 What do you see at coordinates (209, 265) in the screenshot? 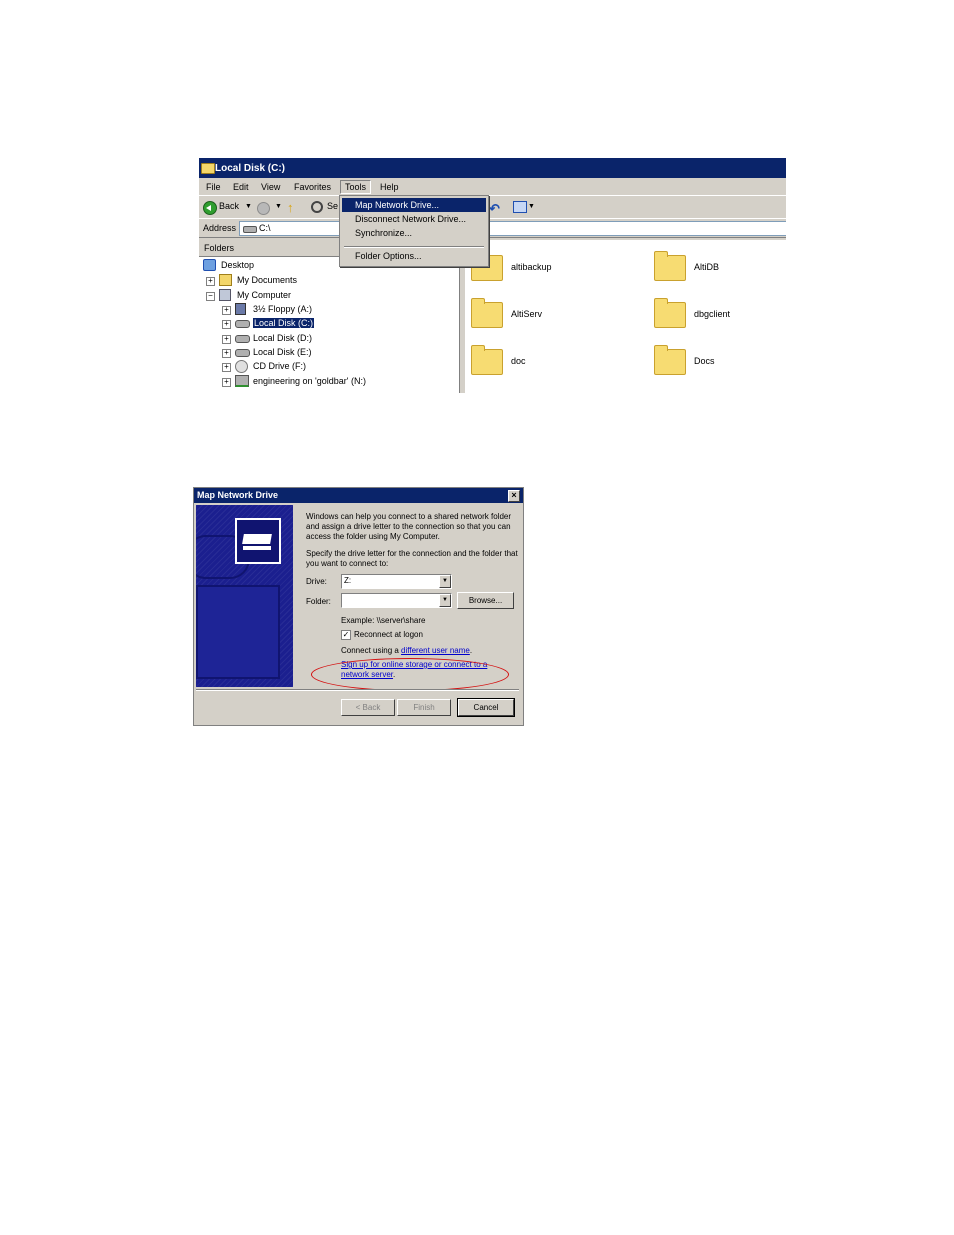
I see `desktop-icon` at bounding box center [209, 265].